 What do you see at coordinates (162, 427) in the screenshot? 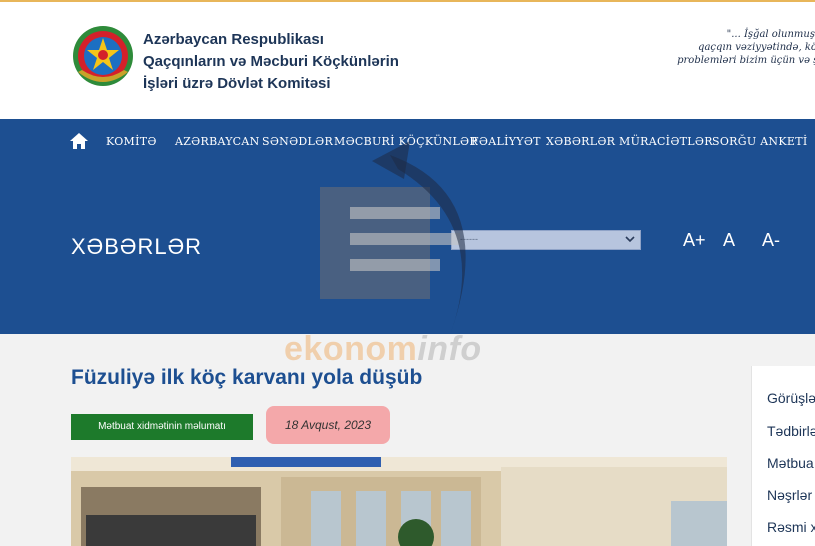
I see `category-badge: Mətbuat xidmətinin məlumatı` at bounding box center [162, 427].